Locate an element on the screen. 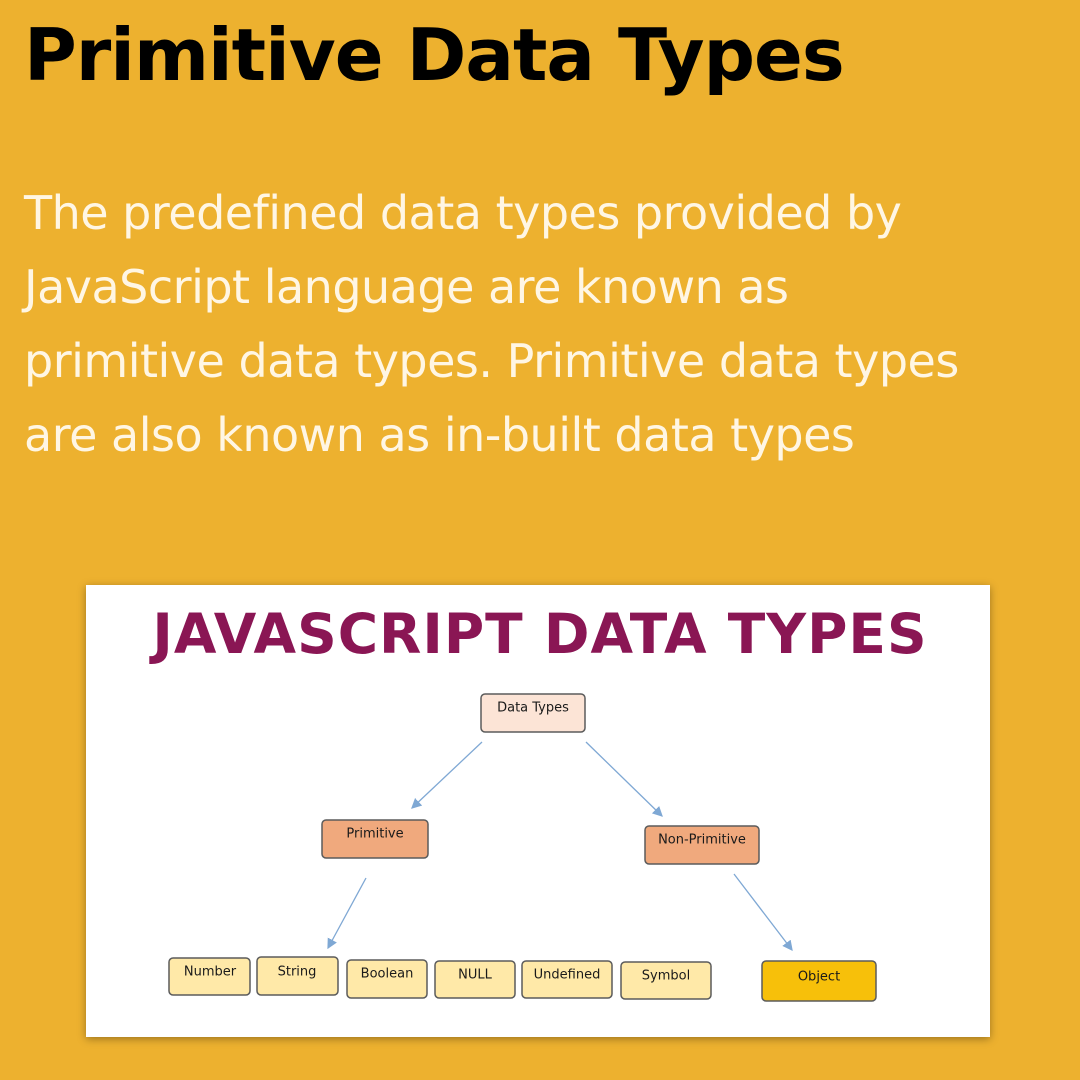 The image size is (1080, 1080). node-object: Object is located at coordinates (819, 981).